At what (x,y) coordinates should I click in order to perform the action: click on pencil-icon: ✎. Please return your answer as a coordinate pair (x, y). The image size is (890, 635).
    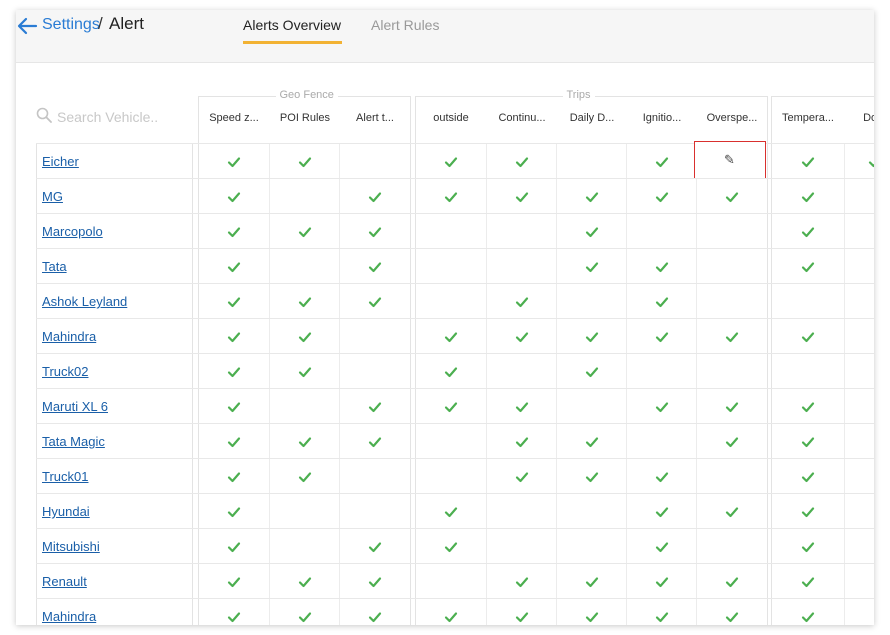
    Looking at the image, I should click on (729, 159).